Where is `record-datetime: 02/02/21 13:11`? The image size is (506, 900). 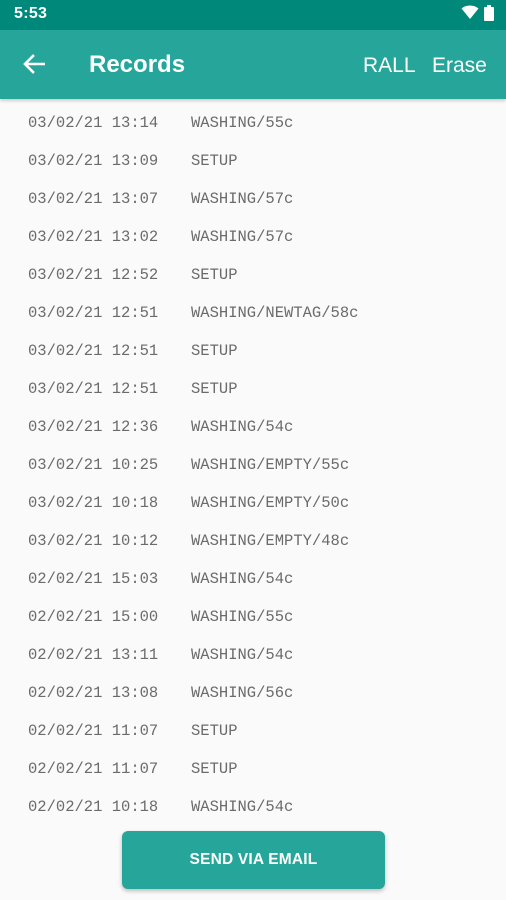
record-datetime: 02/02/21 13:11 is located at coordinates (93, 655).